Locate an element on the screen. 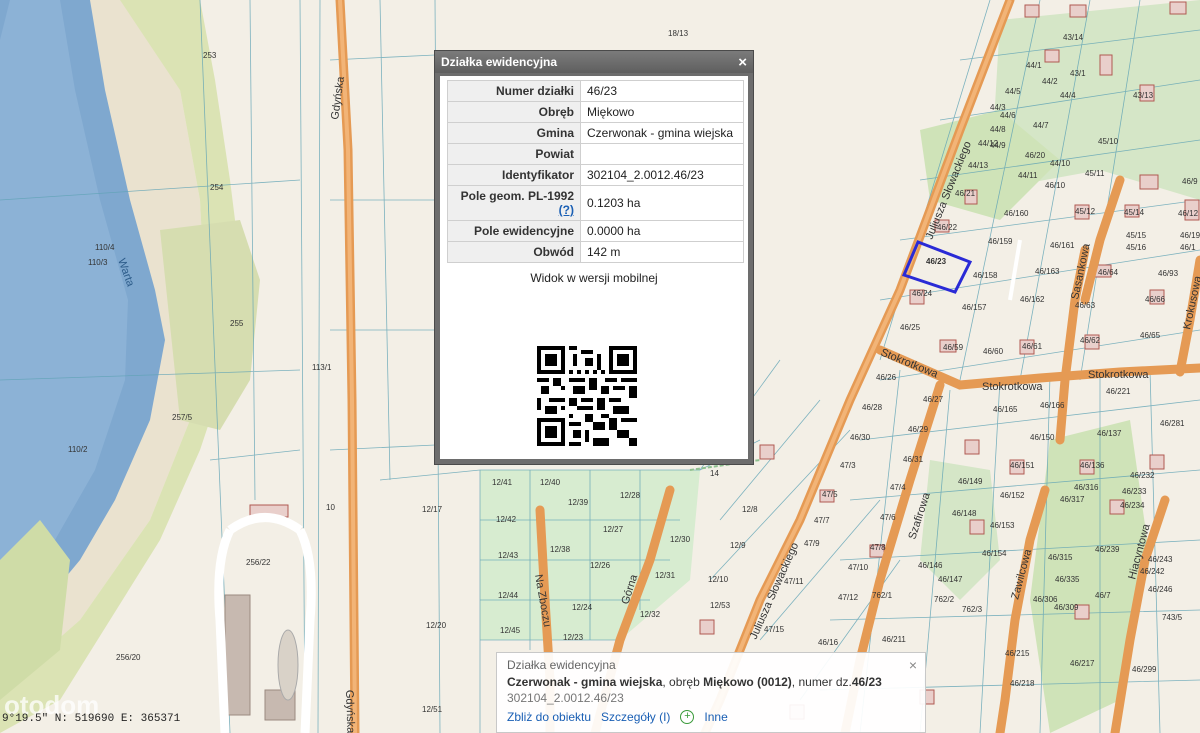 The height and width of the screenshot is (733, 1200). parcel-label: 46/150 is located at coordinates (1042, 437).